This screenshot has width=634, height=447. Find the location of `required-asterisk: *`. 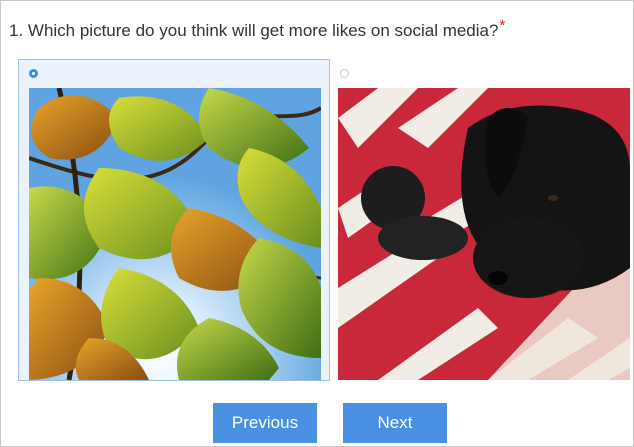

required-asterisk: * is located at coordinates (502, 25).